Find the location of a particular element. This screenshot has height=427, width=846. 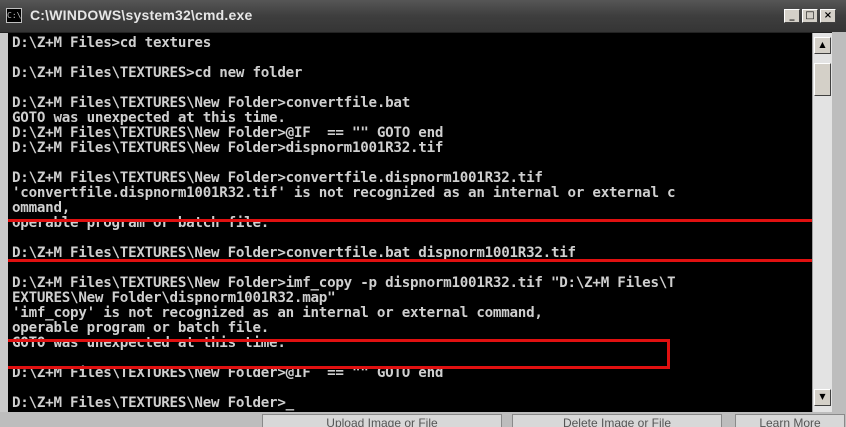

console-line: D:\Z+M Files\TEXTURES>cd new folder is located at coordinates (157, 73).